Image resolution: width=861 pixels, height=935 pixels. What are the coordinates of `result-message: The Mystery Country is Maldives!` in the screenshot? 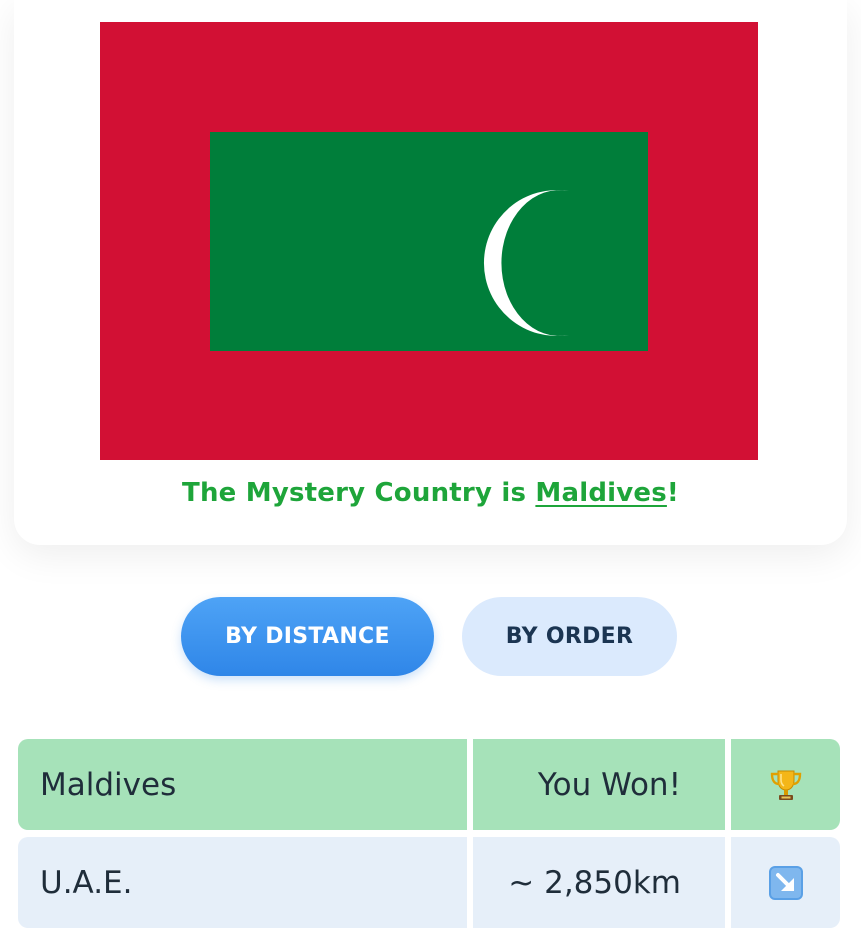 It's located at (430, 493).